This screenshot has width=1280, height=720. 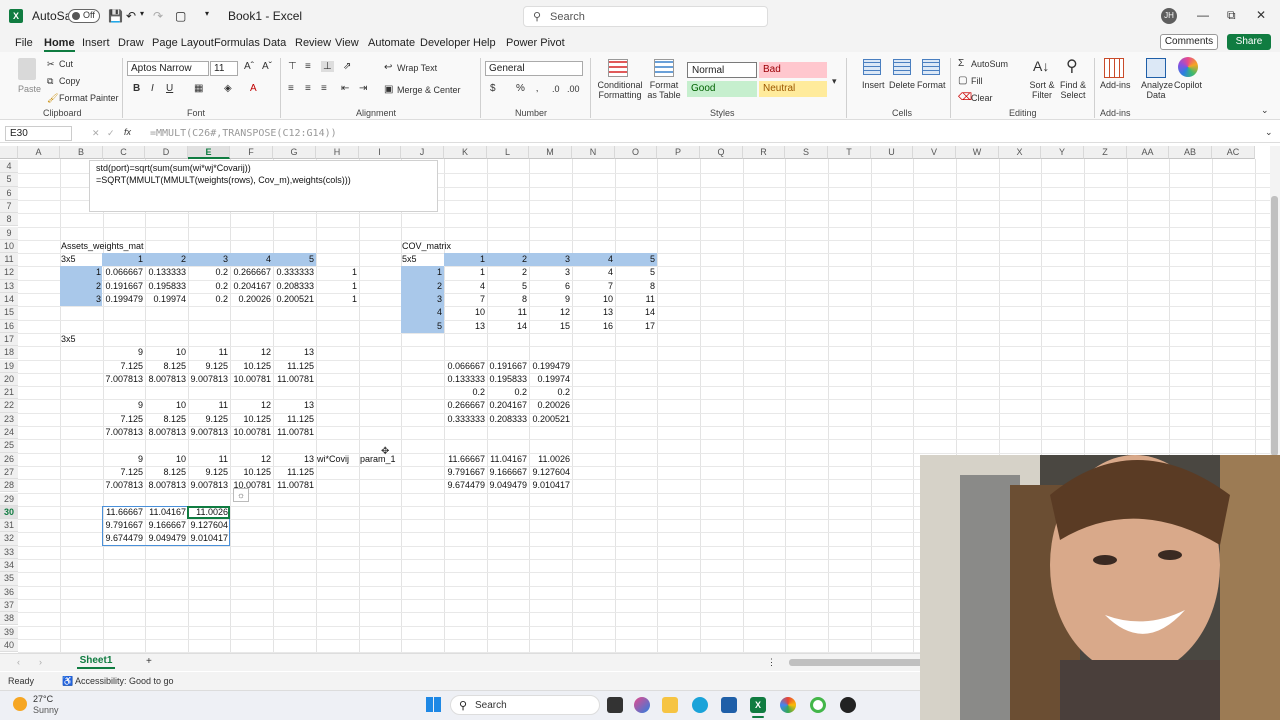 I want to click on copy-icon: ⧉, so click(x=50, y=81).